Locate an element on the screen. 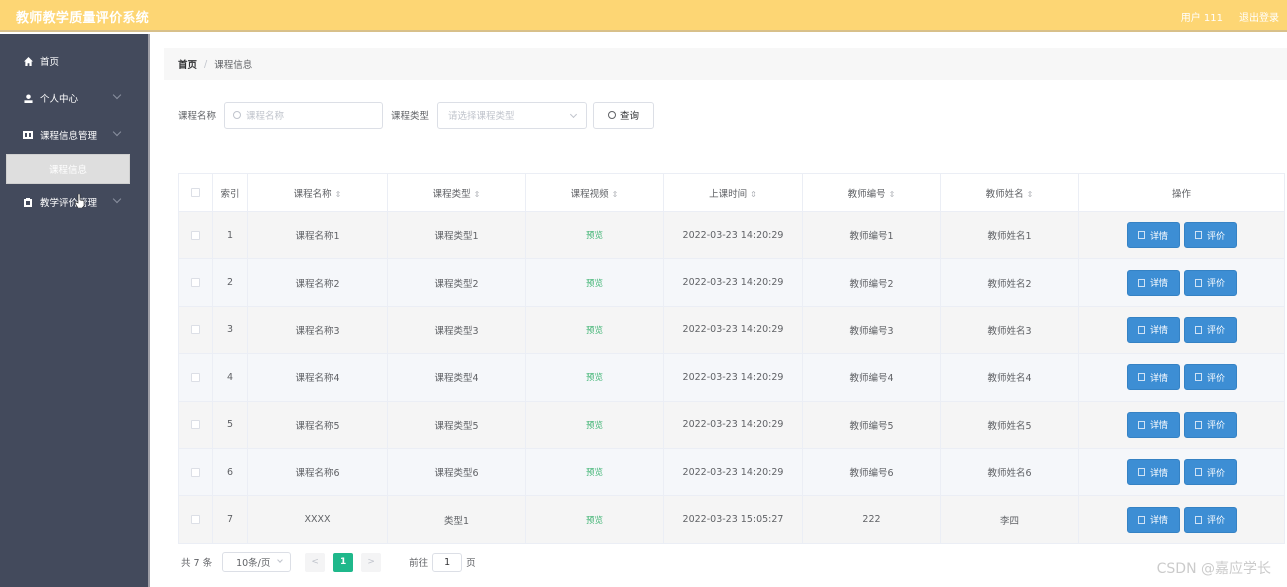  cell-index: 2 is located at coordinates (230, 282).